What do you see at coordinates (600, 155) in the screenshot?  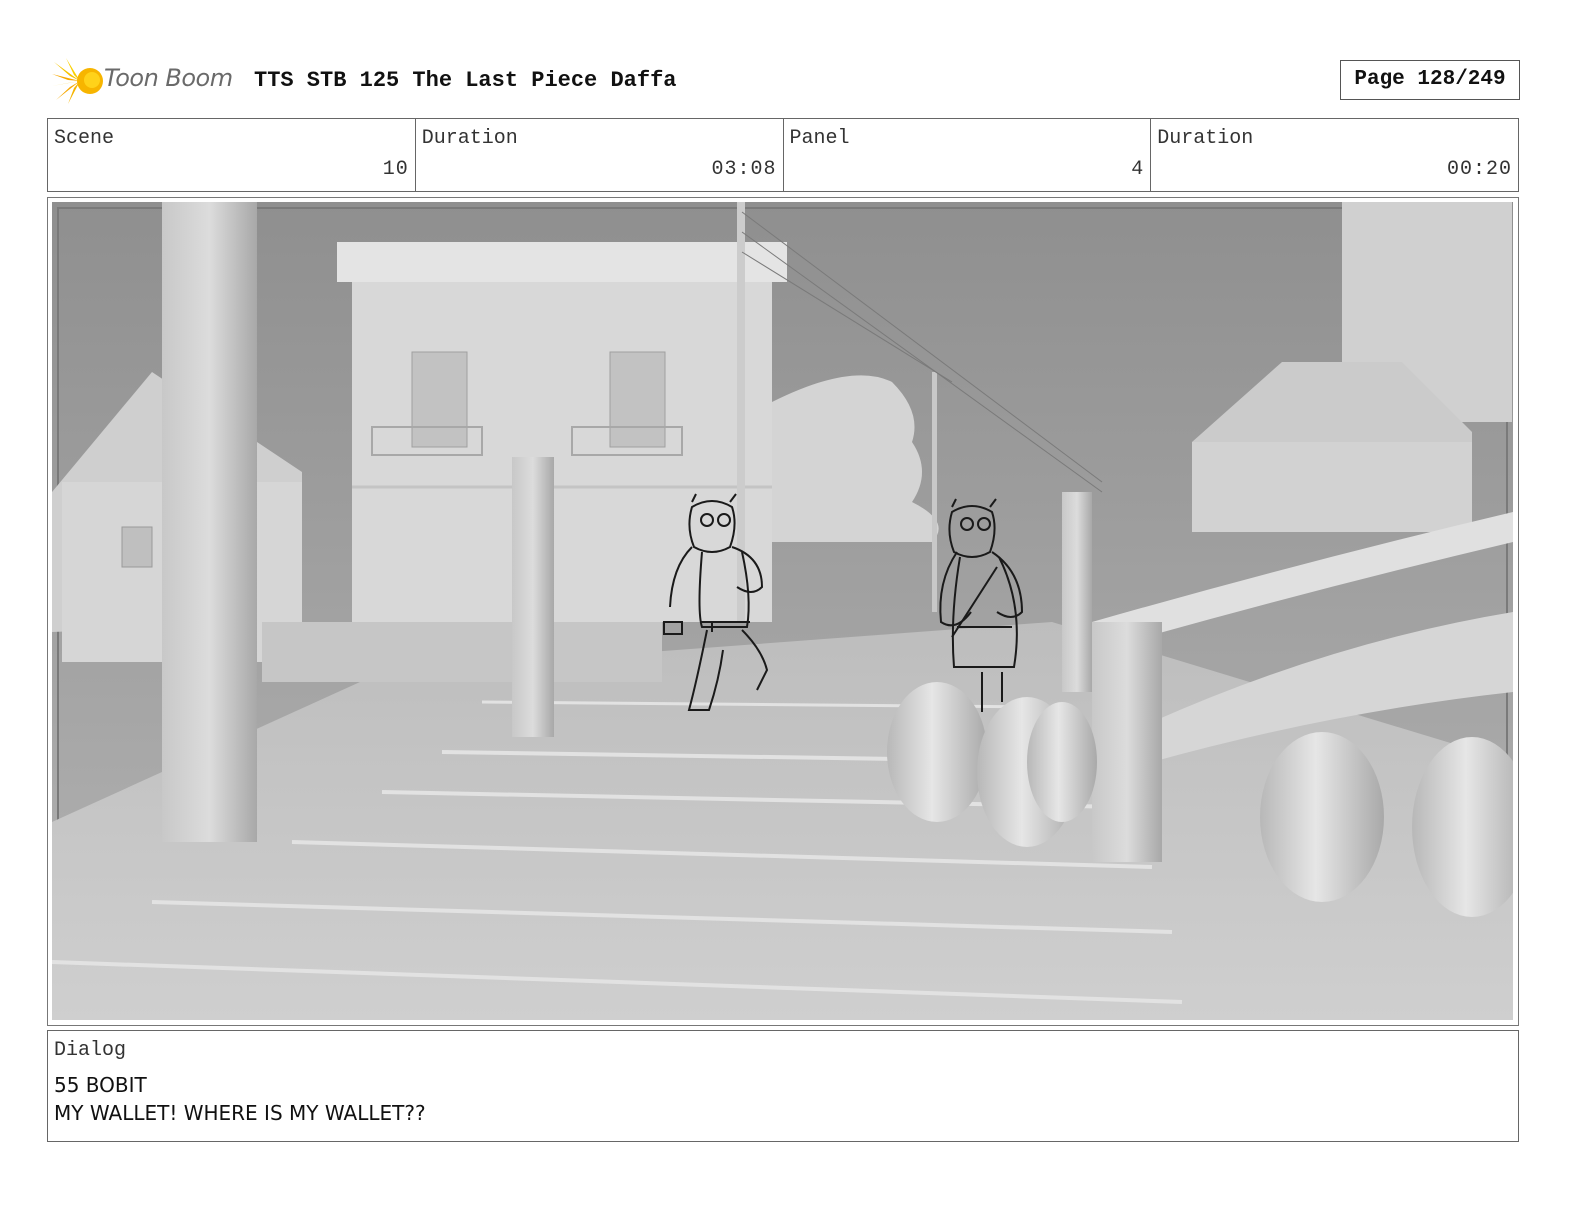 I see `scene-duration-cell: Duration 03:08` at bounding box center [600, 155].